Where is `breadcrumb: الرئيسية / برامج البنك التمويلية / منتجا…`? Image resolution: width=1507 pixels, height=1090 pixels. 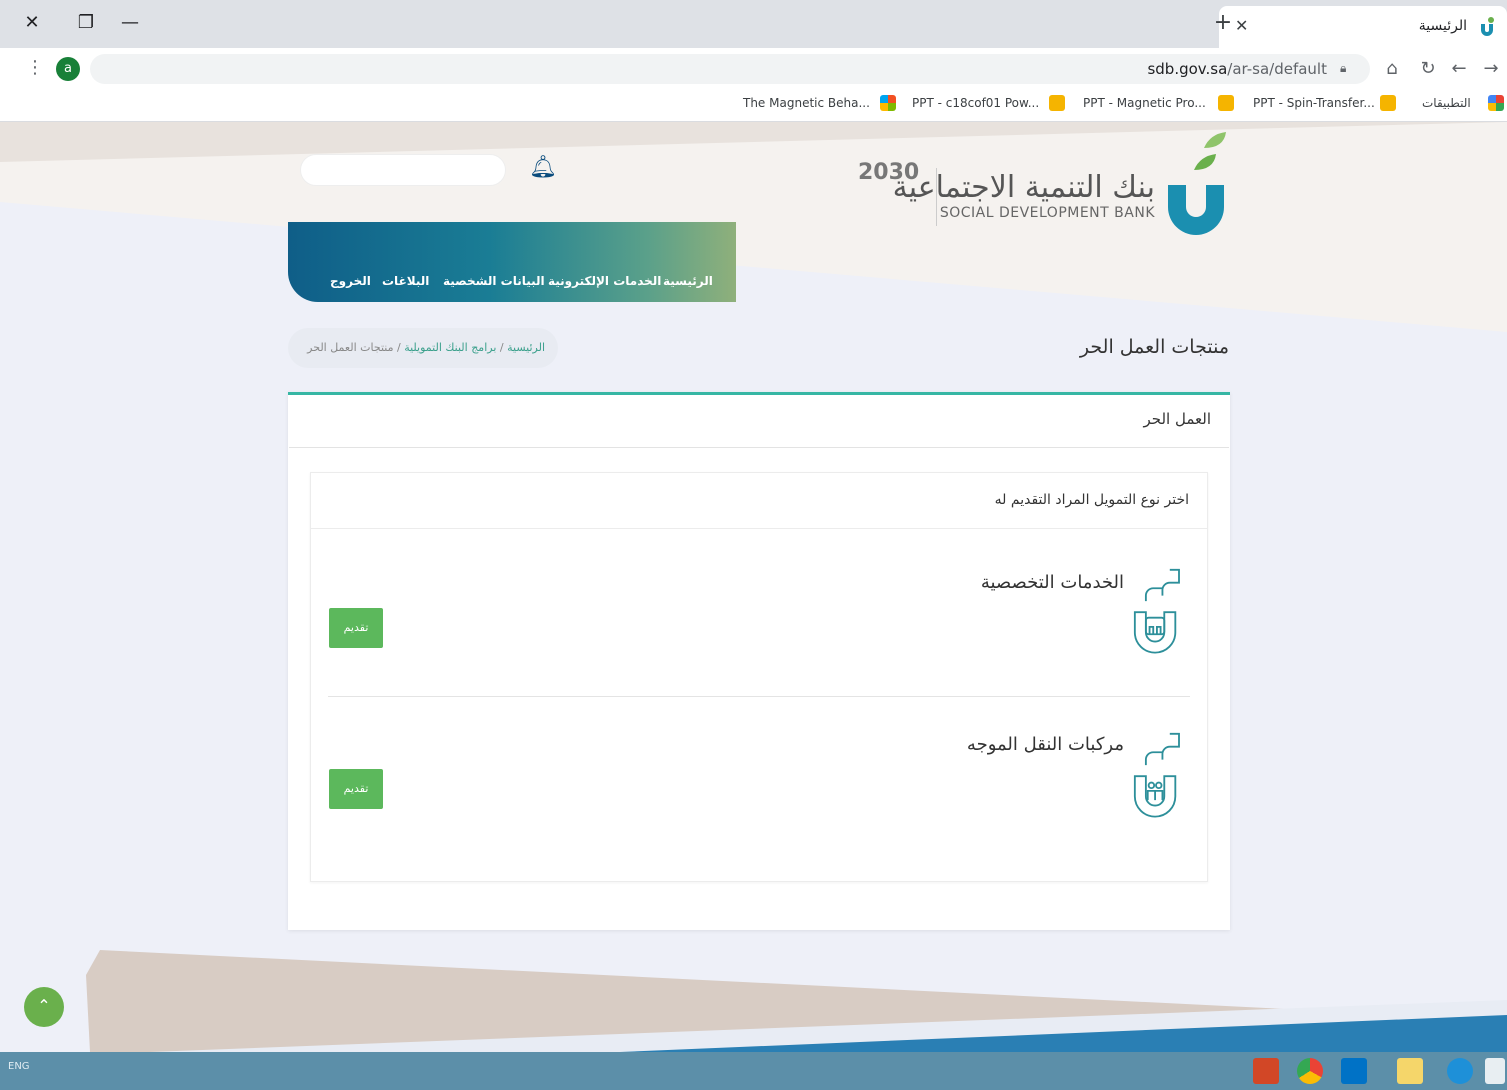
breadcrumb: الرئيسية / برامج البنك التمويلية / منتجا… is located at coordinates (426, 347).